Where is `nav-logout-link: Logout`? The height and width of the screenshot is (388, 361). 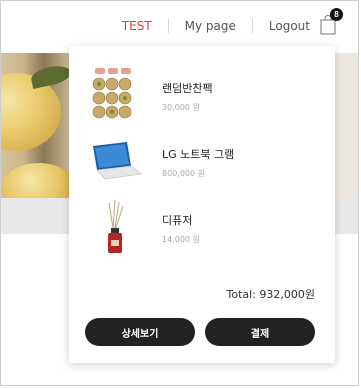
nav-logout-link: Logout is located at coordinates (289, 26).